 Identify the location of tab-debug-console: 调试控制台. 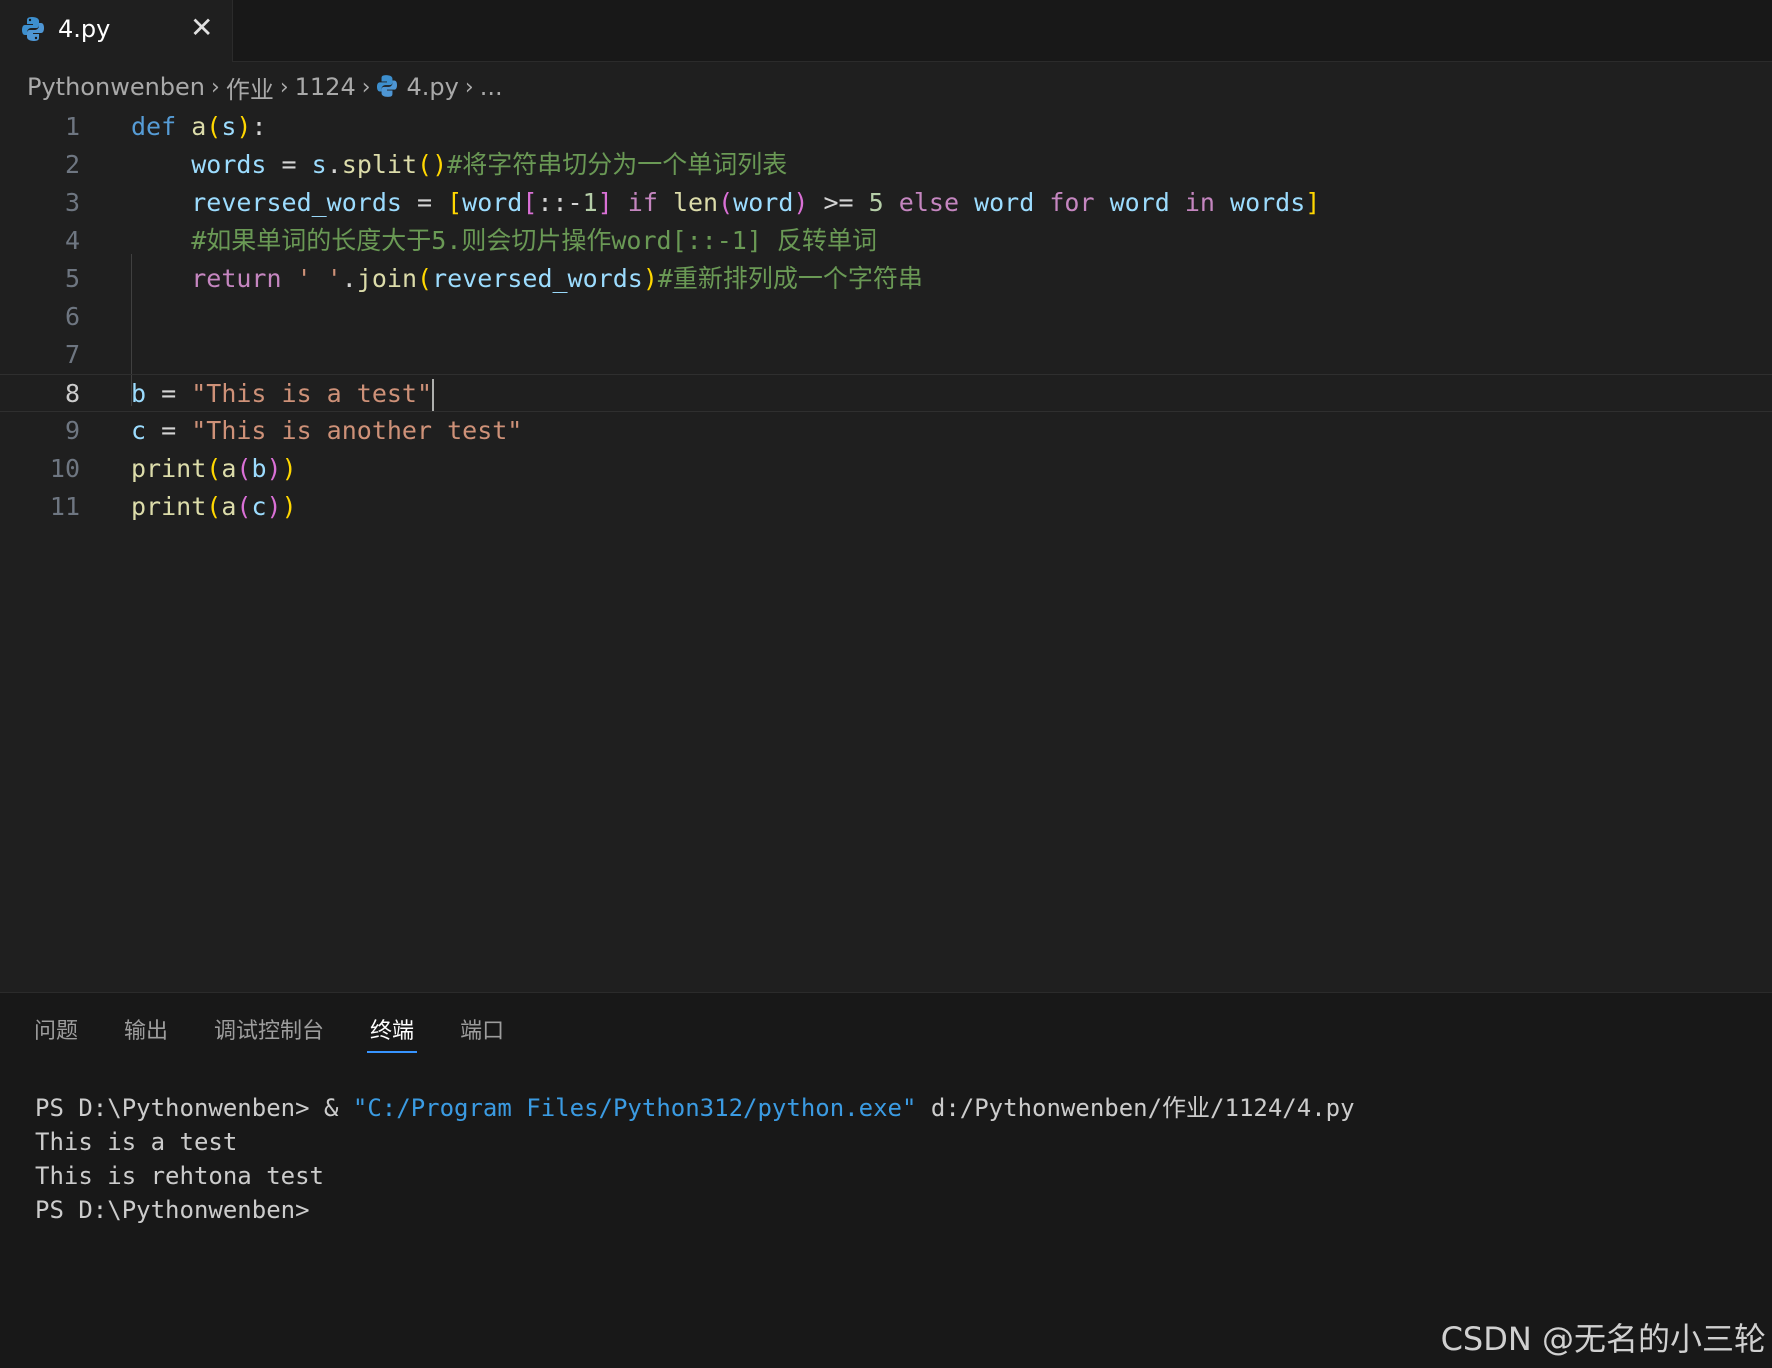
(269, 1033).